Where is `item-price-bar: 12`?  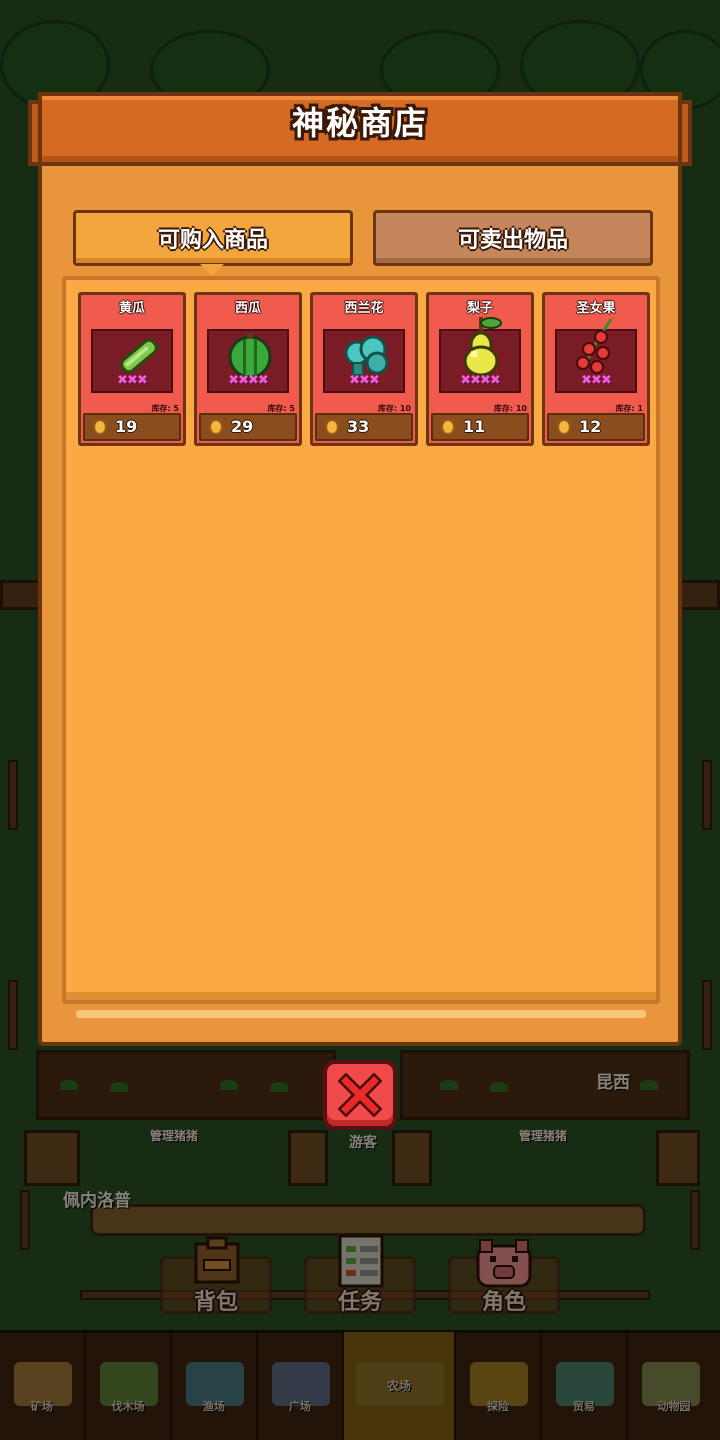 item-price-bar: 12 is located at coordinates (596, 427).